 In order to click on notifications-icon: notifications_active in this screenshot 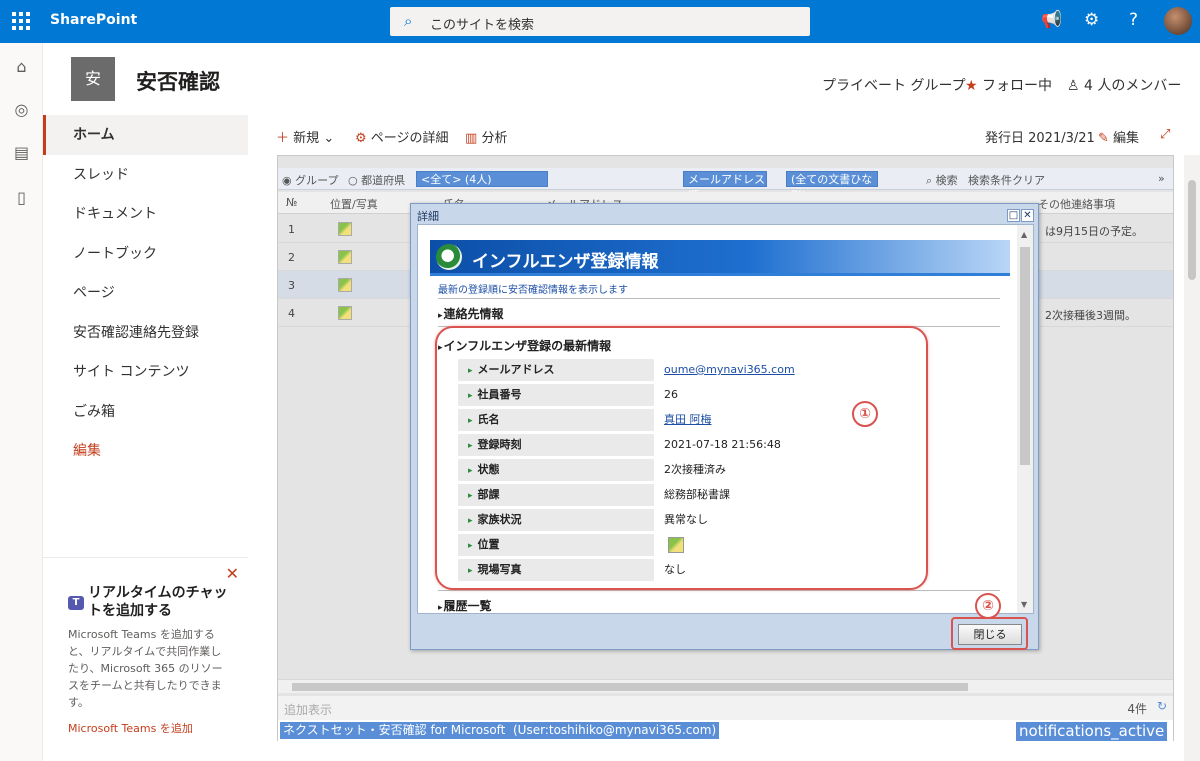, I will do `click(1092, 731)`.